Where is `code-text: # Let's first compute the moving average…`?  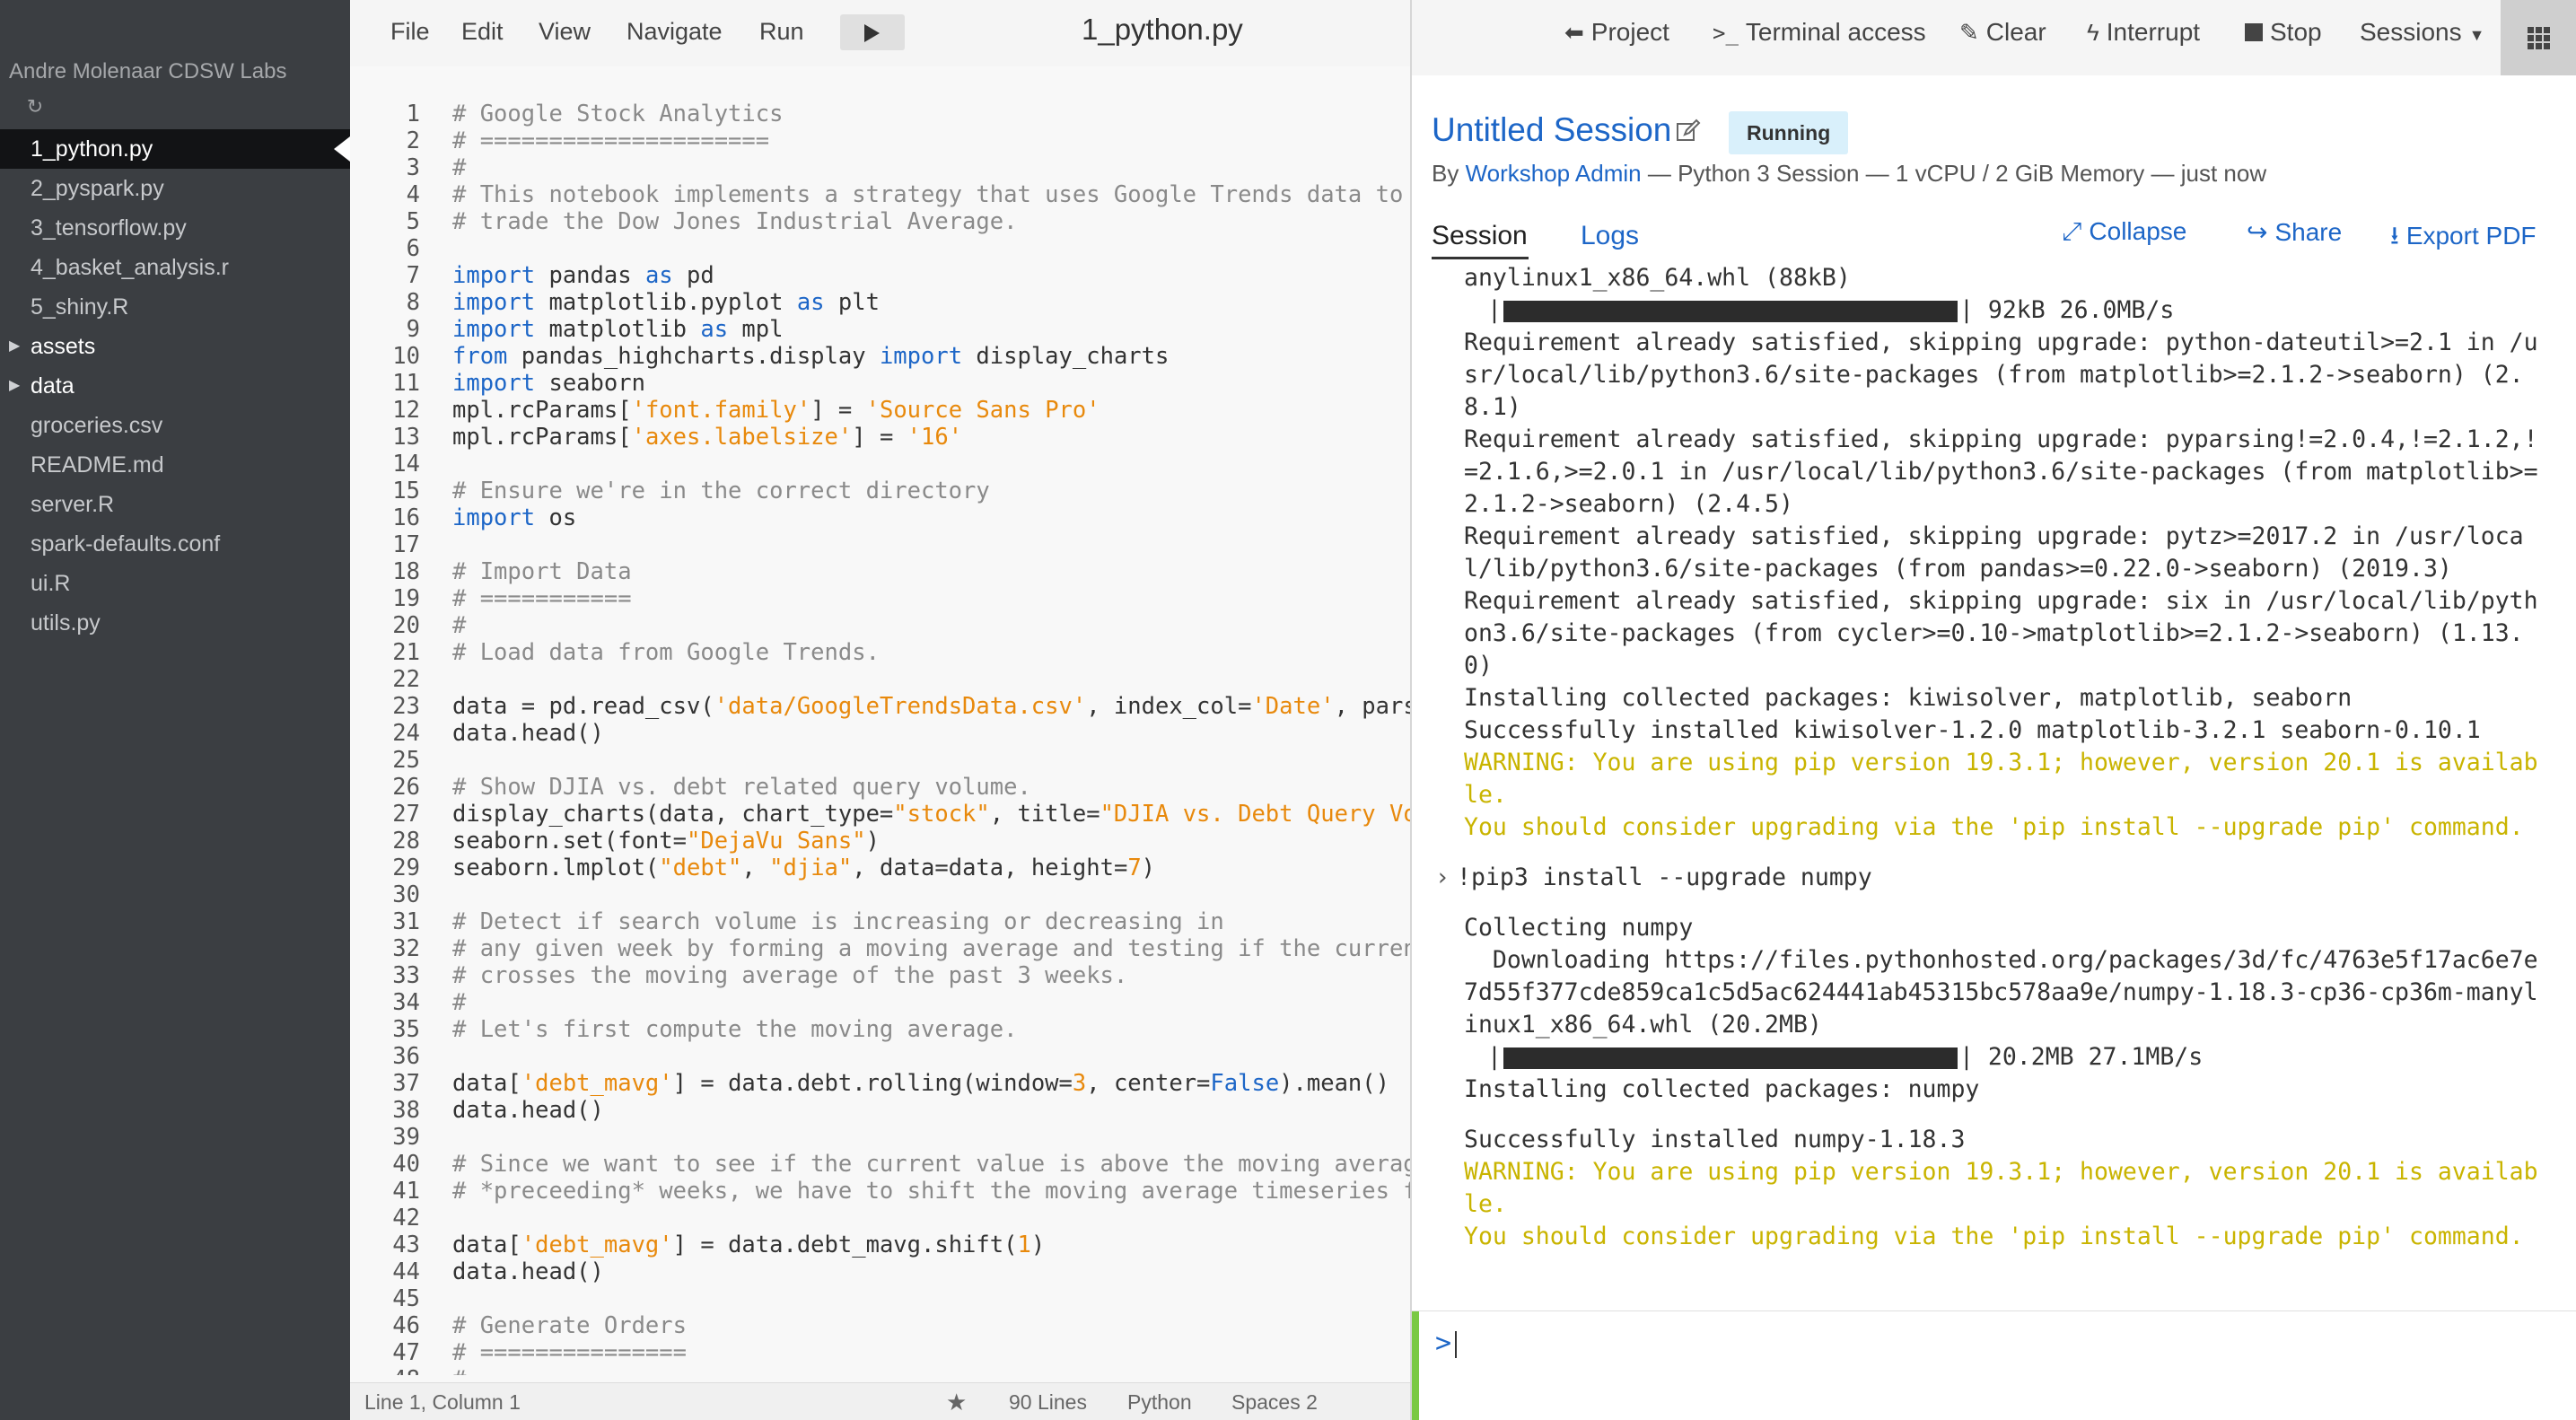 code-text: # Let's first compute the moving average… is located at coordinates (735, 1029).